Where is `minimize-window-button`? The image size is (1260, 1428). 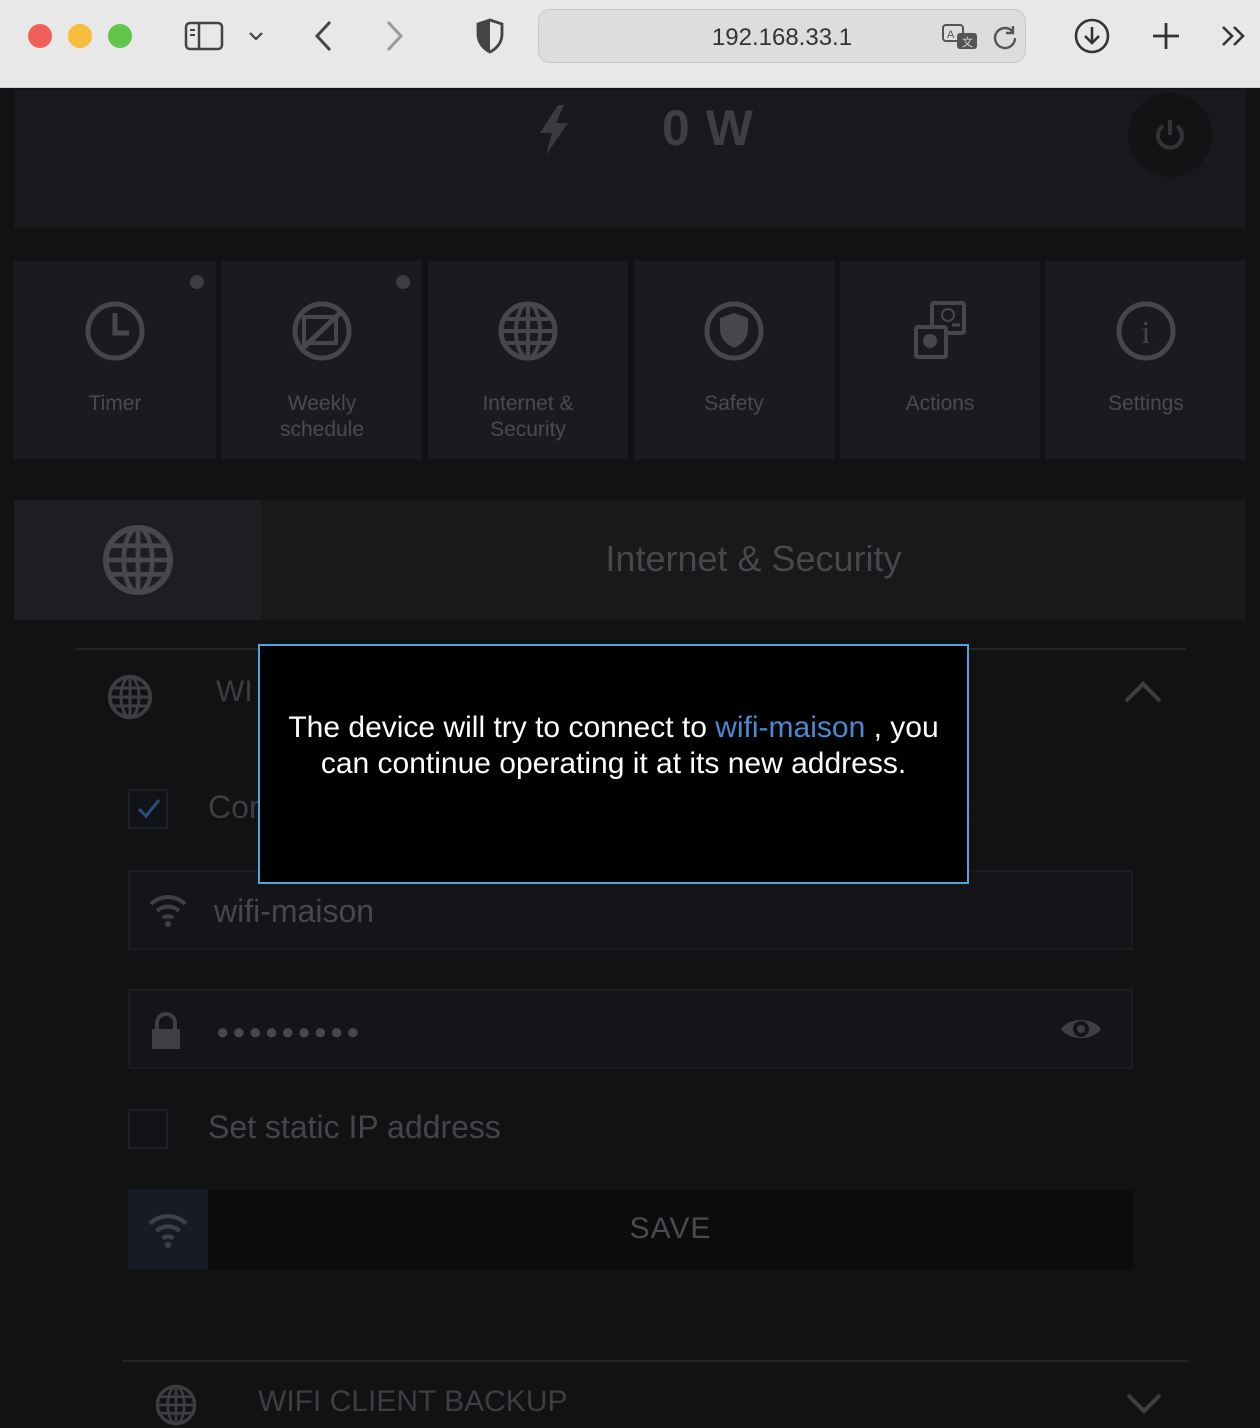 minimize-window-button is located at coordinates (80, 36).